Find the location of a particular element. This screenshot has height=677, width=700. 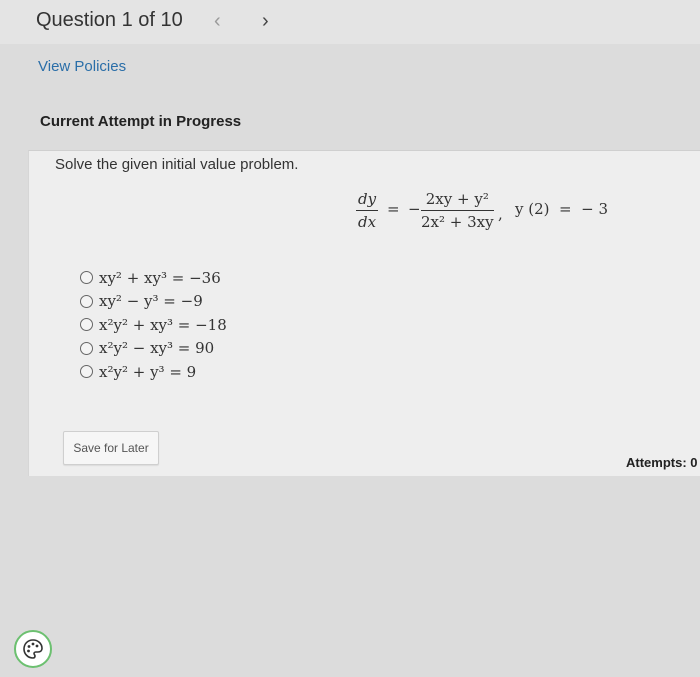

answer-choice: xy² − y³ = −9 is located at coordinates (153, 302).